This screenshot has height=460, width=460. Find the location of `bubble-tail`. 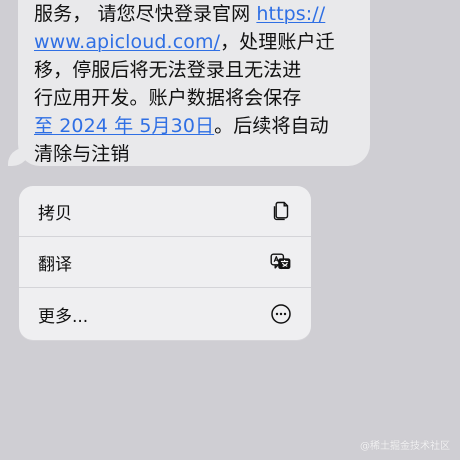

bubble-tail is located at coordinates (19, 157).